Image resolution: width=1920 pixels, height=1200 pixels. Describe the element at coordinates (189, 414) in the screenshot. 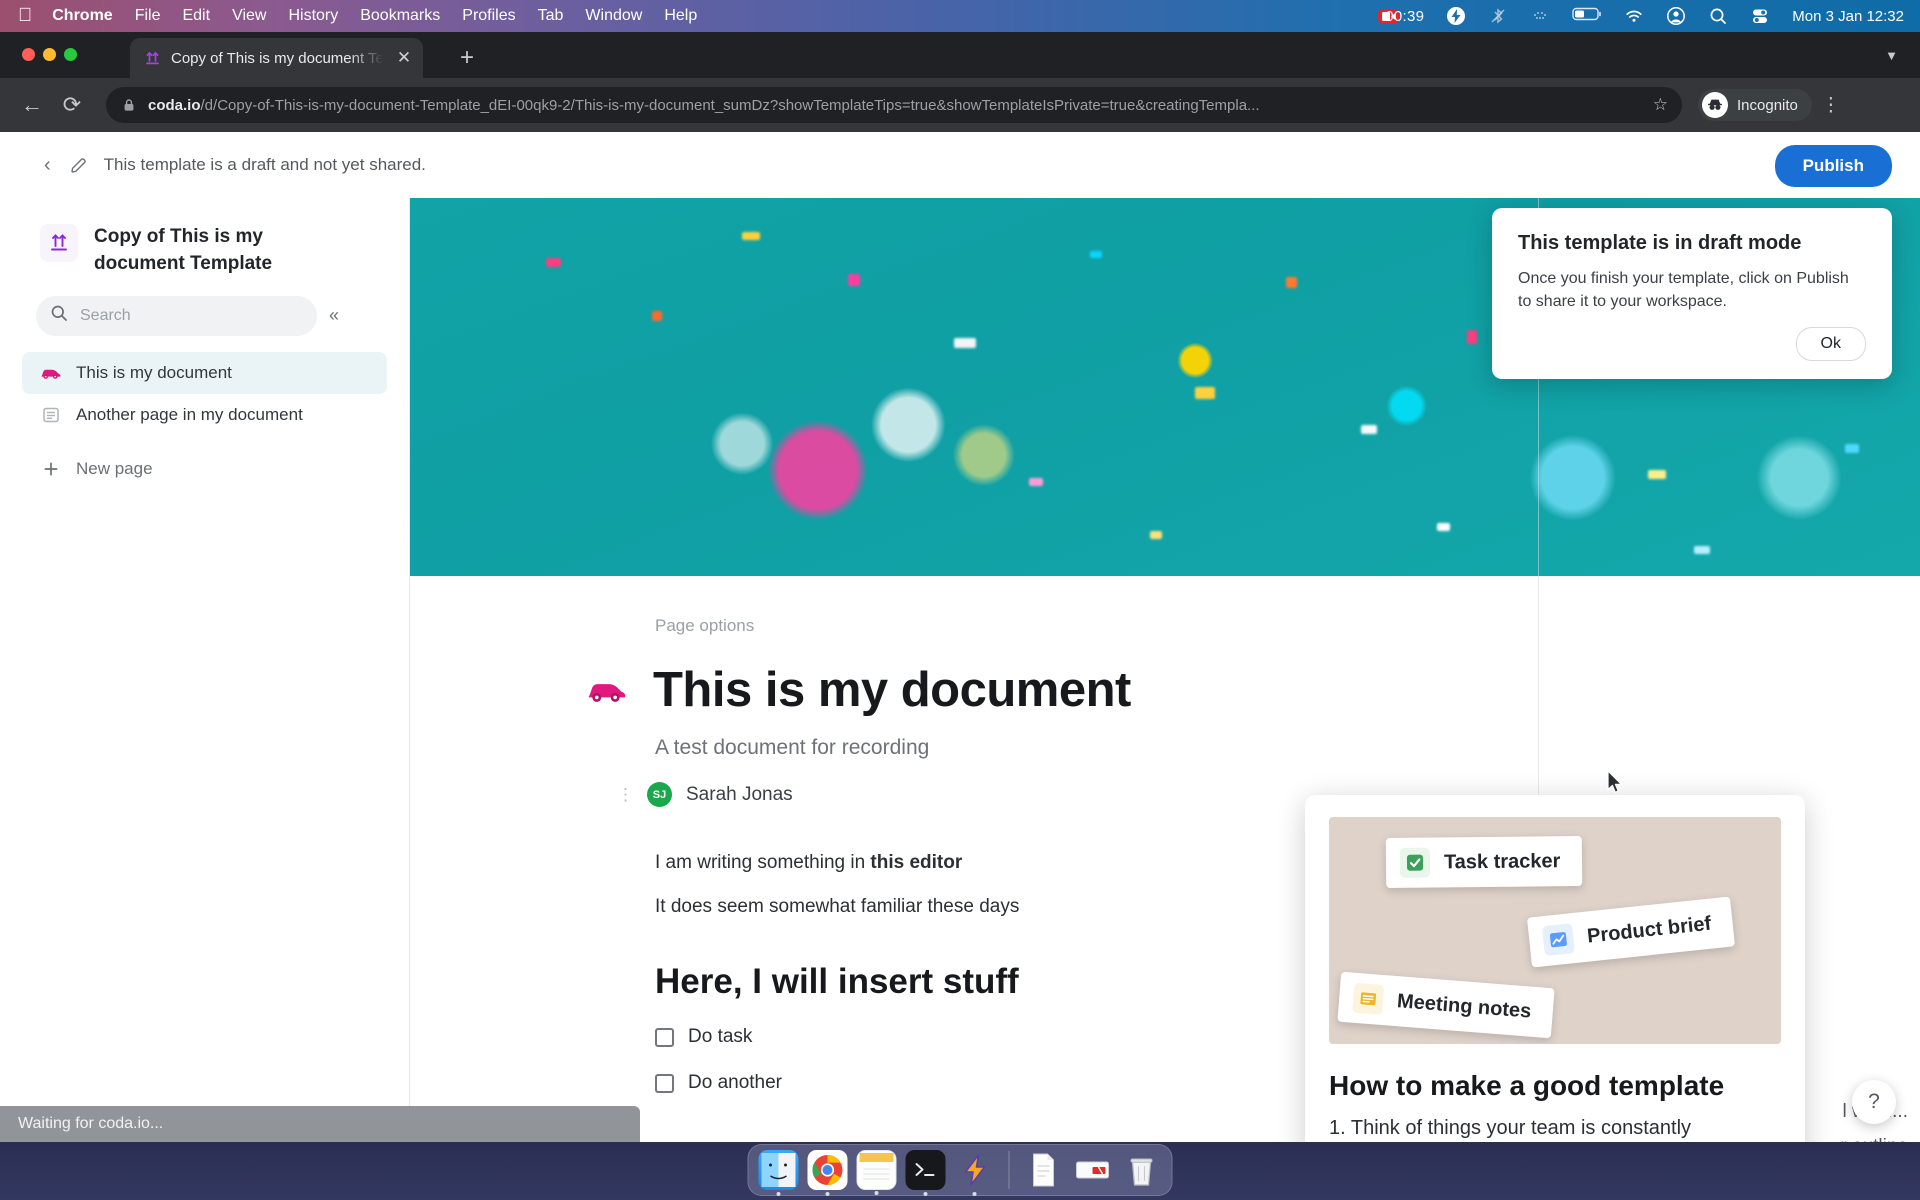

I see `sidebar-item-label: Another page in my document` at that location.